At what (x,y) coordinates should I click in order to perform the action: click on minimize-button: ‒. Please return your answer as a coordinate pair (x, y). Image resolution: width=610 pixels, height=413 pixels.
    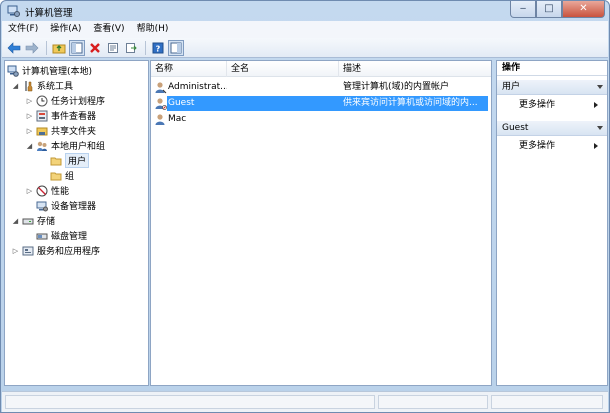
    Looking at the image, I should click on (523, 9).